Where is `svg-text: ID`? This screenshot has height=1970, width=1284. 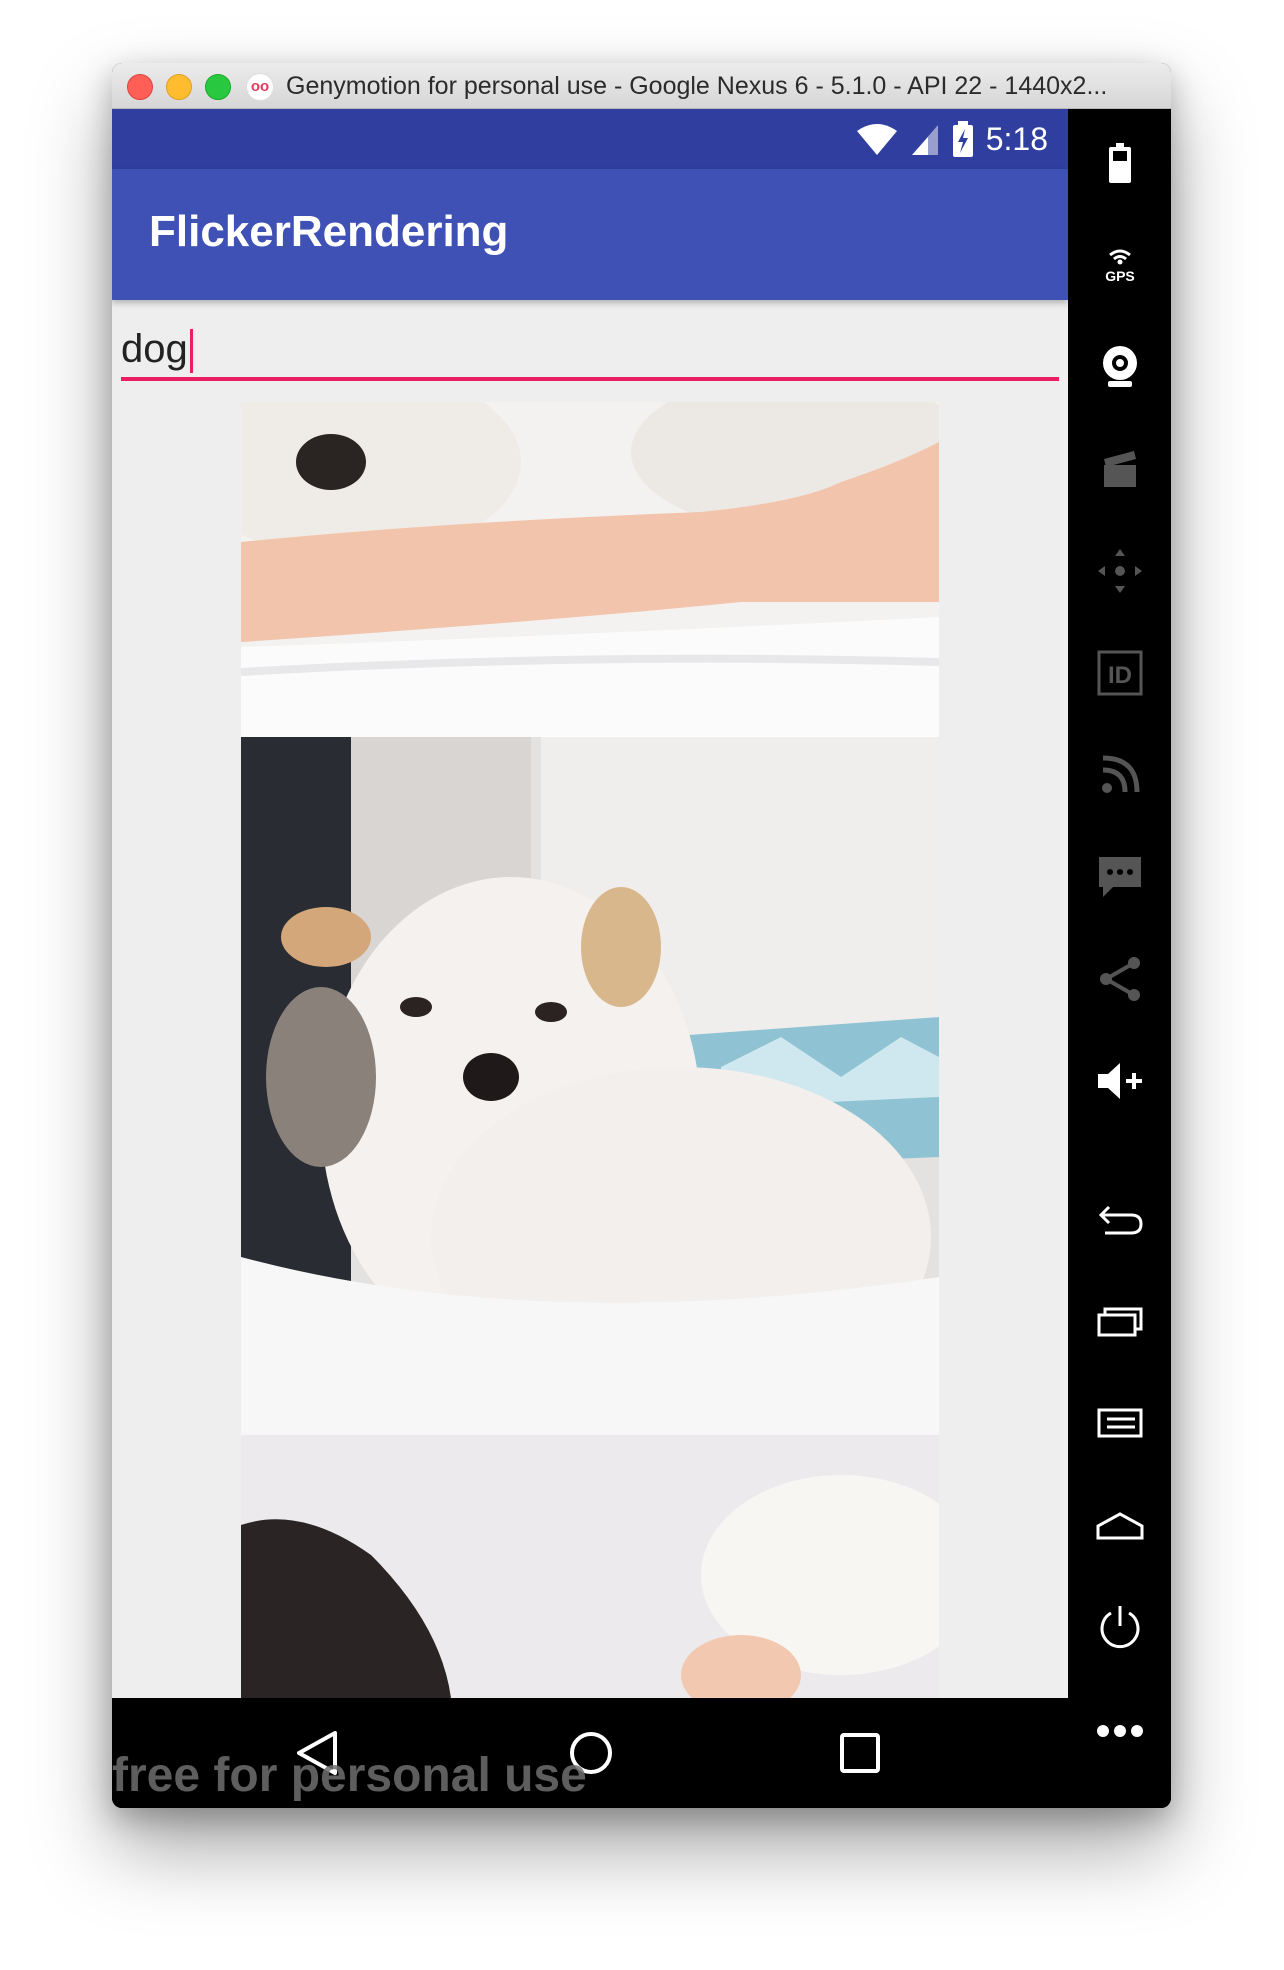
svg-text: ID is located at coordinates (1120, 675).